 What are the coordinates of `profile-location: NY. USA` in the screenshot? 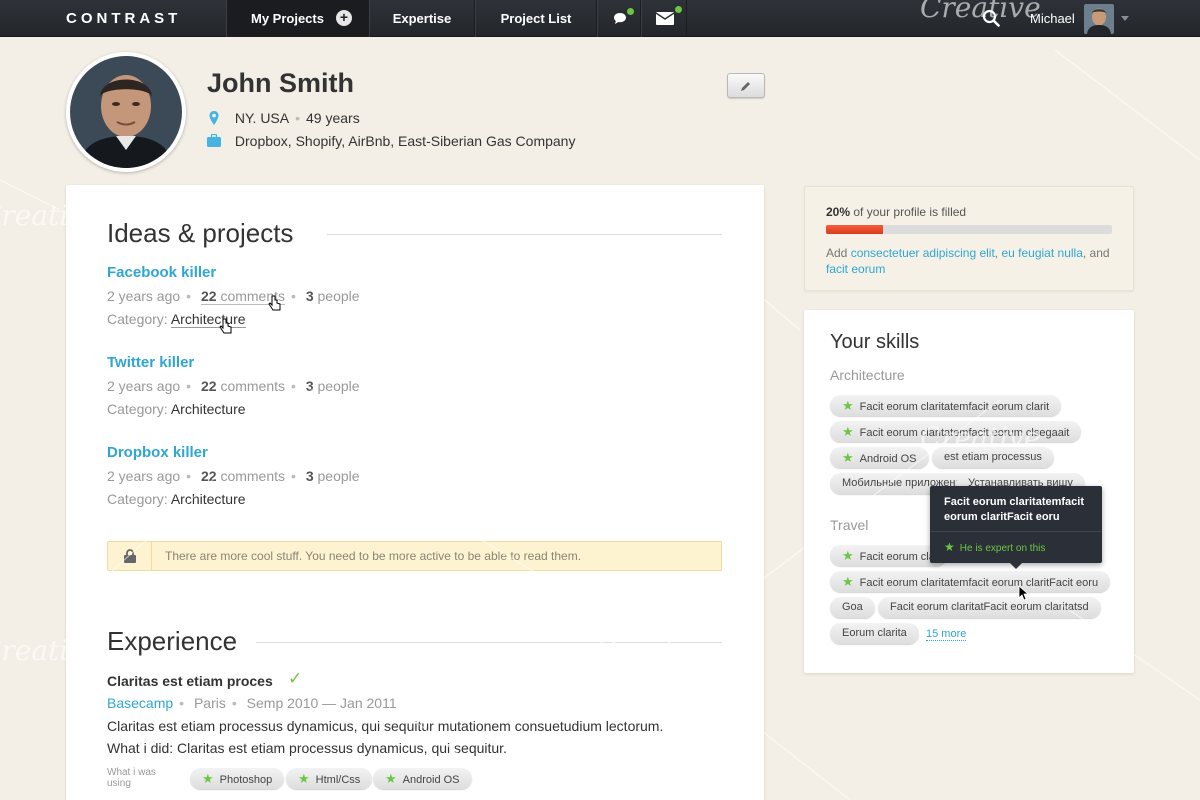 It's located at (262, 118).